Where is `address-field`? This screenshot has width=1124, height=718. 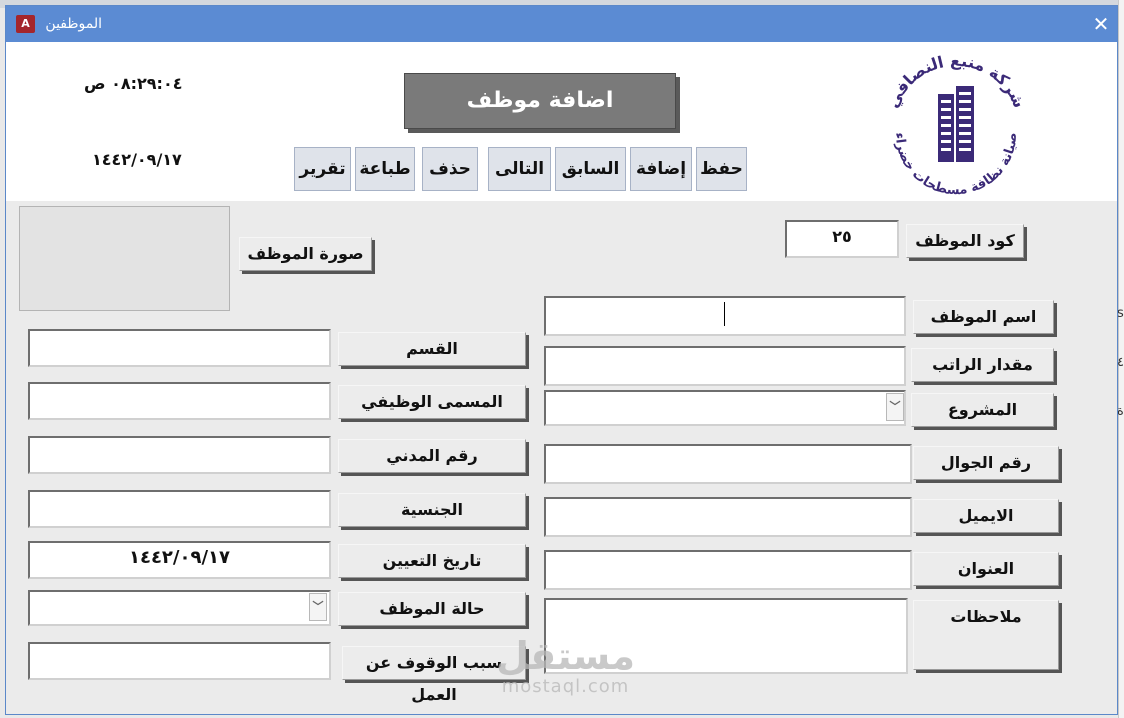
address-field is located at coordinates (728, 570).